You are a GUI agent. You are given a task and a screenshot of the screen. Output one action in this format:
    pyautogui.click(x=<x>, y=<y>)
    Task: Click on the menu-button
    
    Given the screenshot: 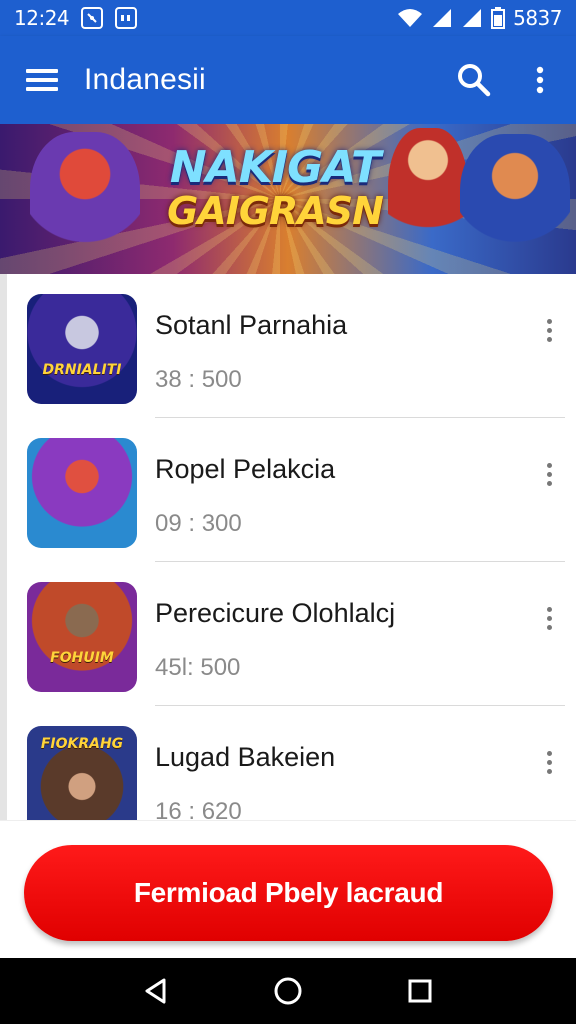 What is the action you would take?
    pyautogui.click(x=42, y=80)
    